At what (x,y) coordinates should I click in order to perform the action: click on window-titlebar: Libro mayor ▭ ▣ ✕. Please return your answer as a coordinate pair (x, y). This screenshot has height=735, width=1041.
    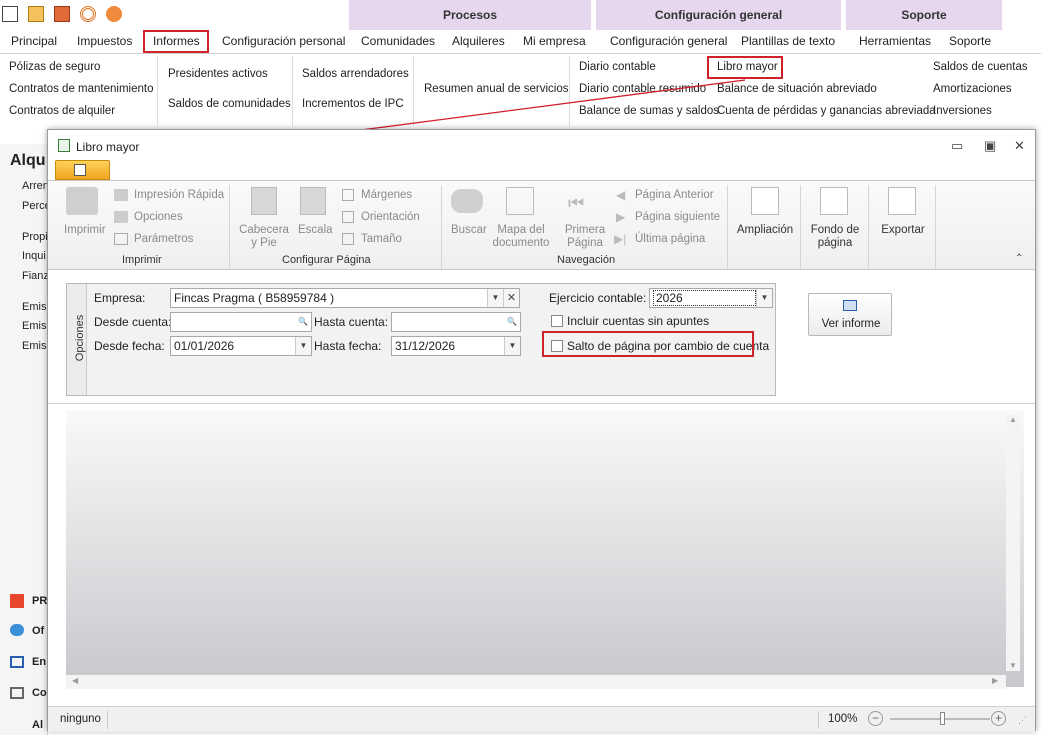
    Looking at the image, I should click on (541, 145).